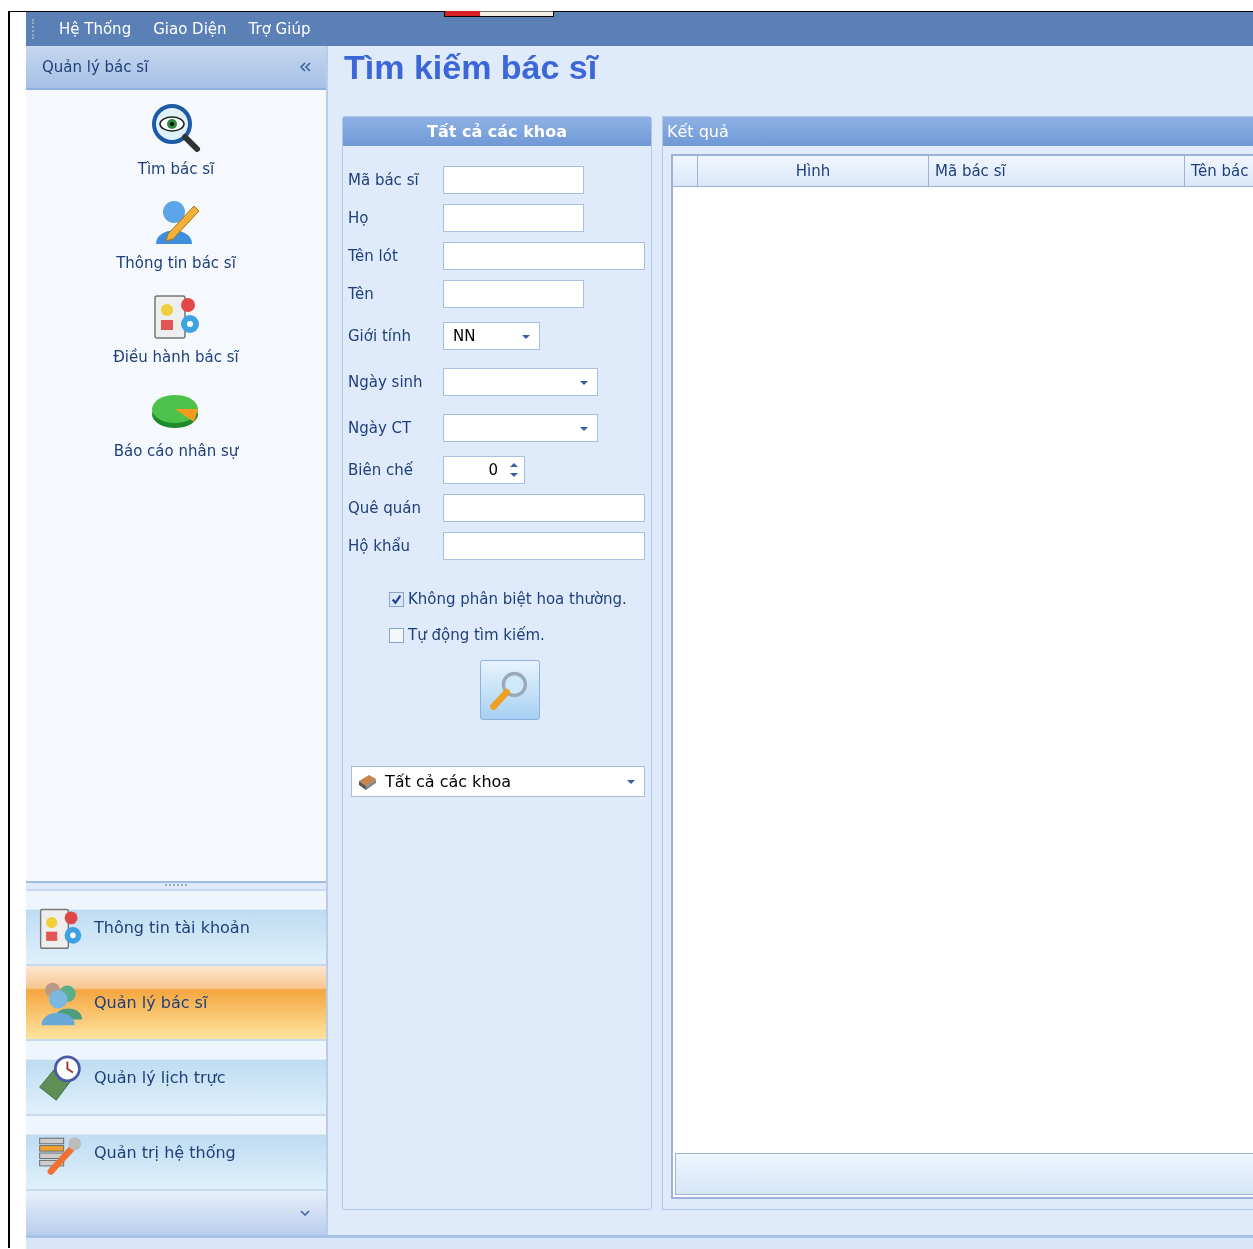 This screenshot has height=1249, width=1253. I want to click on column-header: Tên bác, so click(1219, 171).